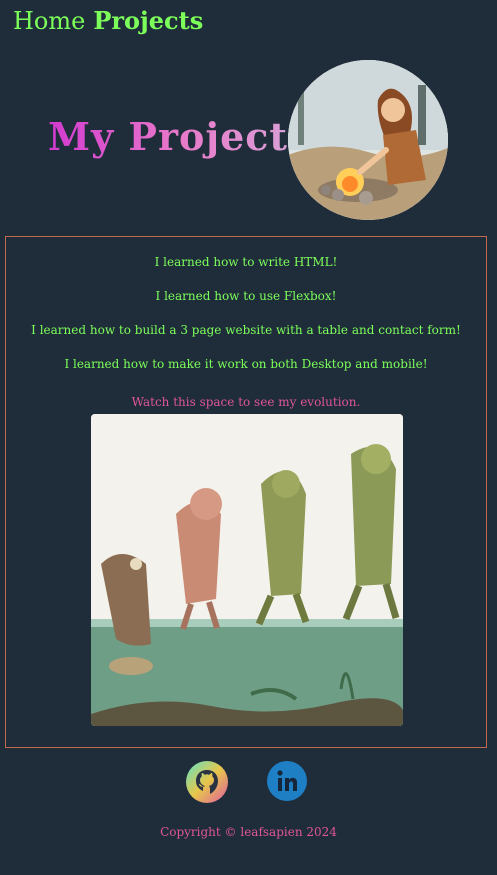  I want to click on github-link, so click(206, 781).